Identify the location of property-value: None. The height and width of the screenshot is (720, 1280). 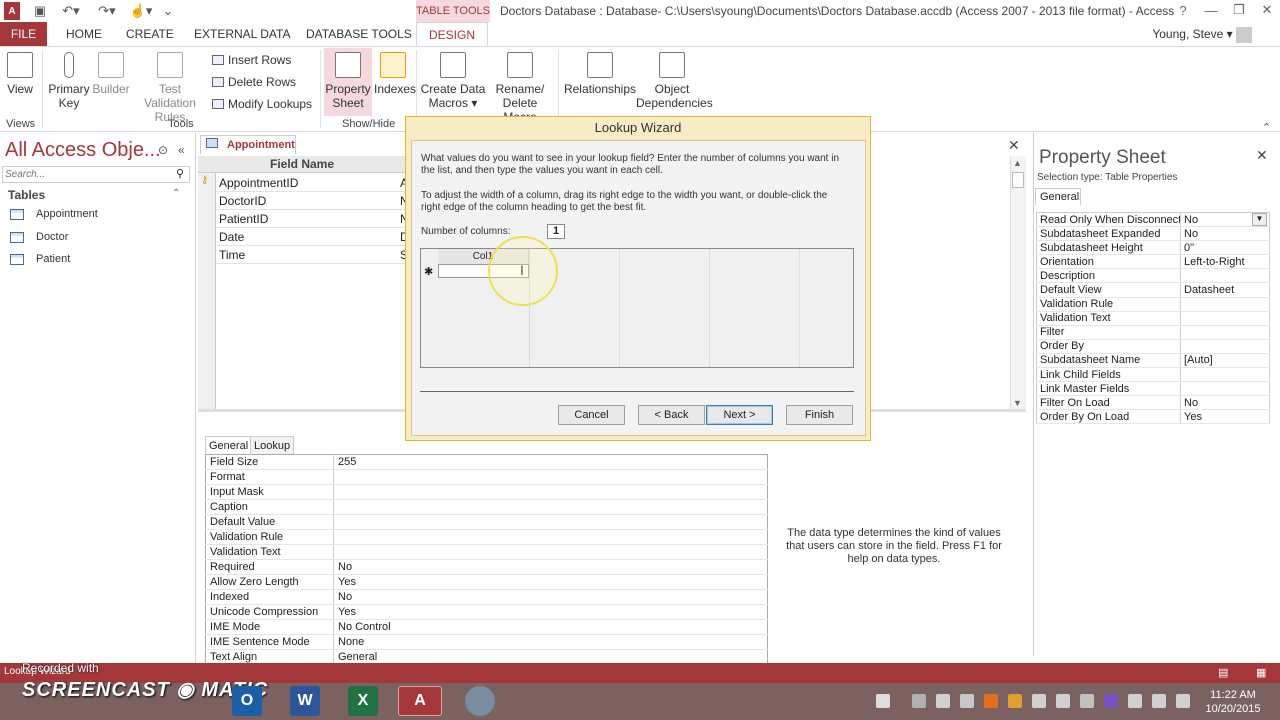
(550, 642).